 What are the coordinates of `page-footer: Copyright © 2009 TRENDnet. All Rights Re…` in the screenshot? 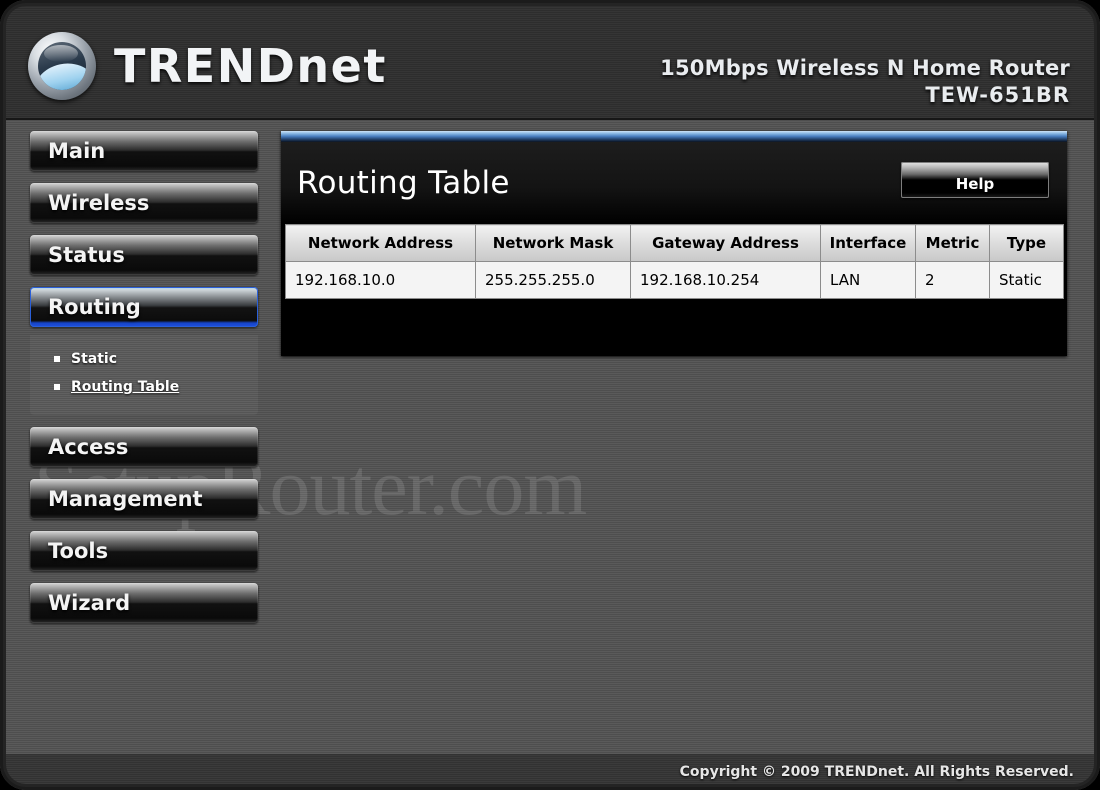 It's located at (550, 772).